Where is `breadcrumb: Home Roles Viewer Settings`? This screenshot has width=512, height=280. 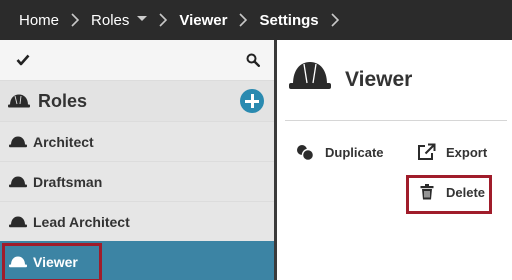 breadcrumb: Home Roles Viewer Settings is located at coordinates (256, 20).